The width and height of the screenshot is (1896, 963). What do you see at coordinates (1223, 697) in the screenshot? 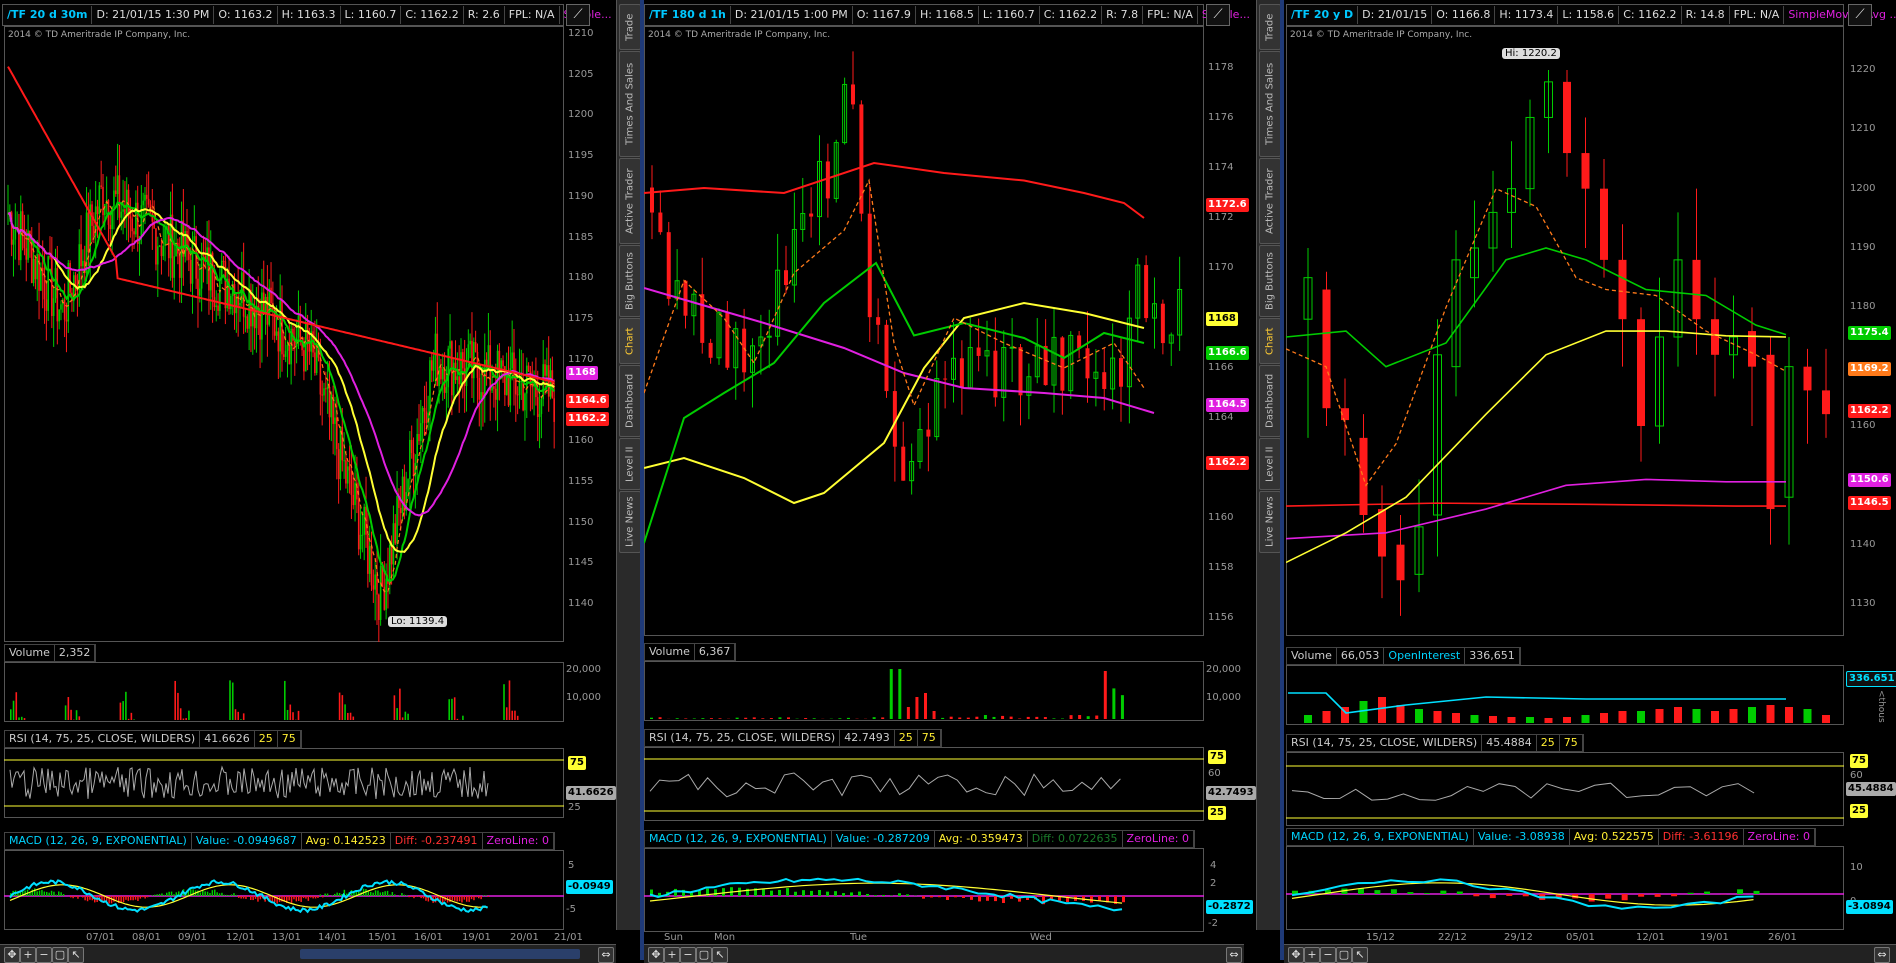
I see `volume-tick: 10,000` at bounding box center [1223, 697].